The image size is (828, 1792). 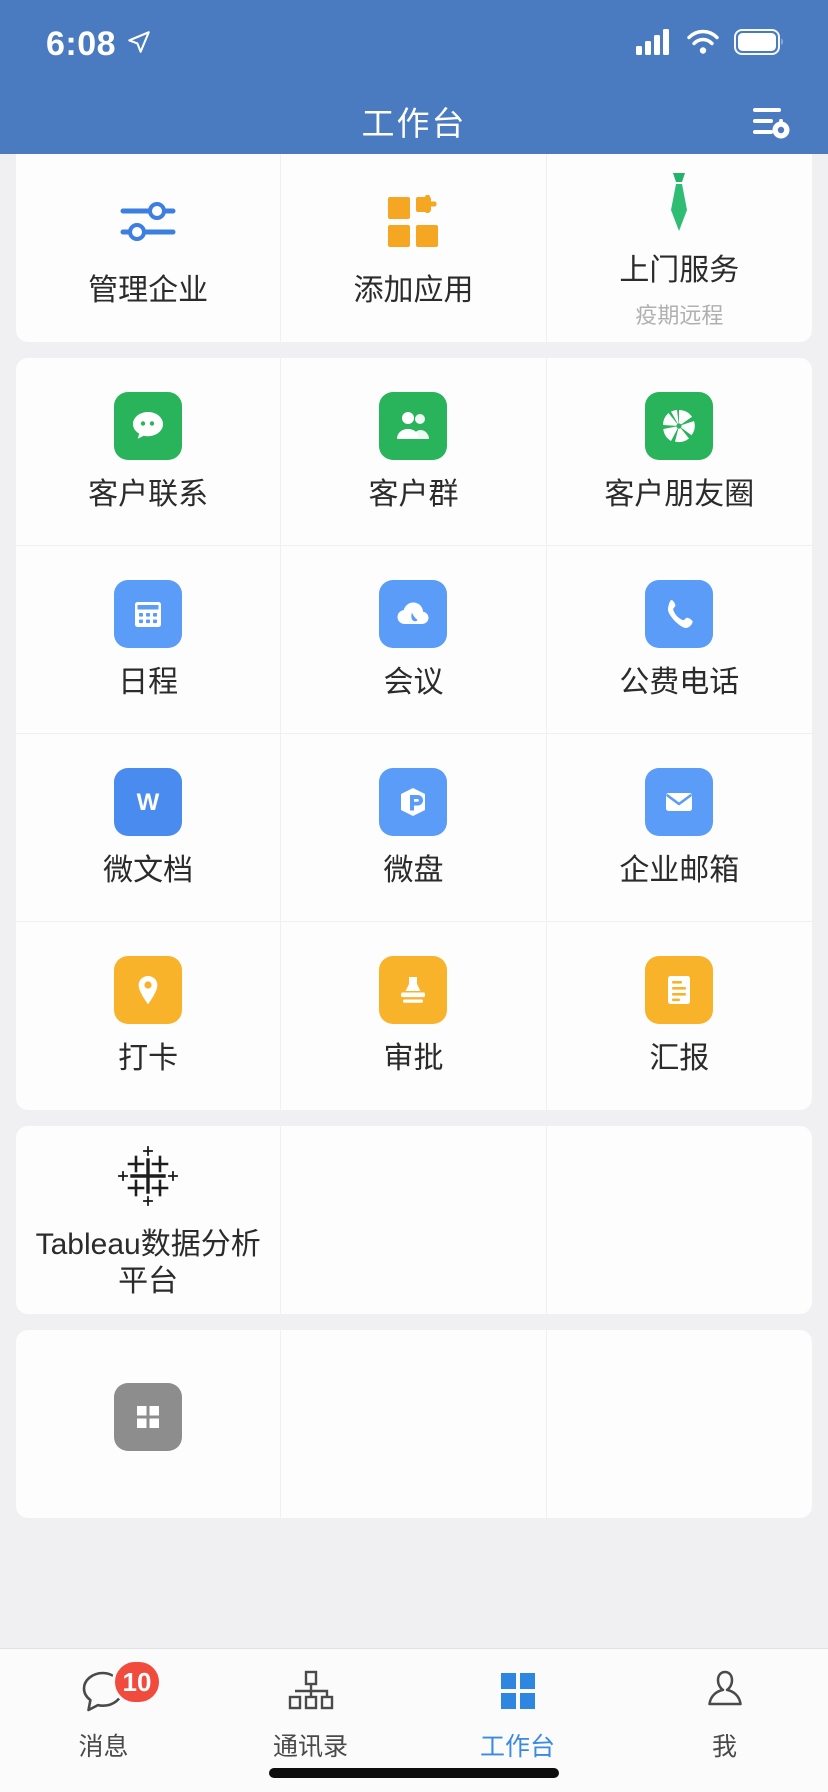 I want to click on app-cell-customer-moments: 客户朋友圈, so click(x=679, y=452).